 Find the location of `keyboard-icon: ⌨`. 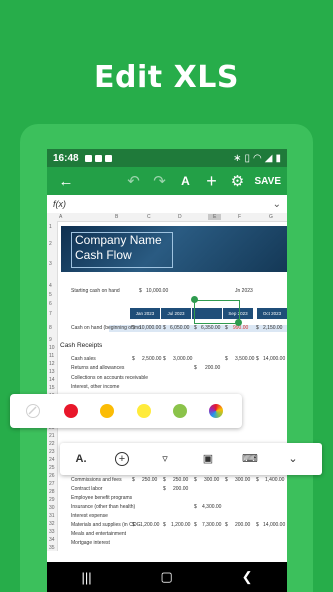

keyboard-icon: ⌨ is located at coordinates (250, 459).